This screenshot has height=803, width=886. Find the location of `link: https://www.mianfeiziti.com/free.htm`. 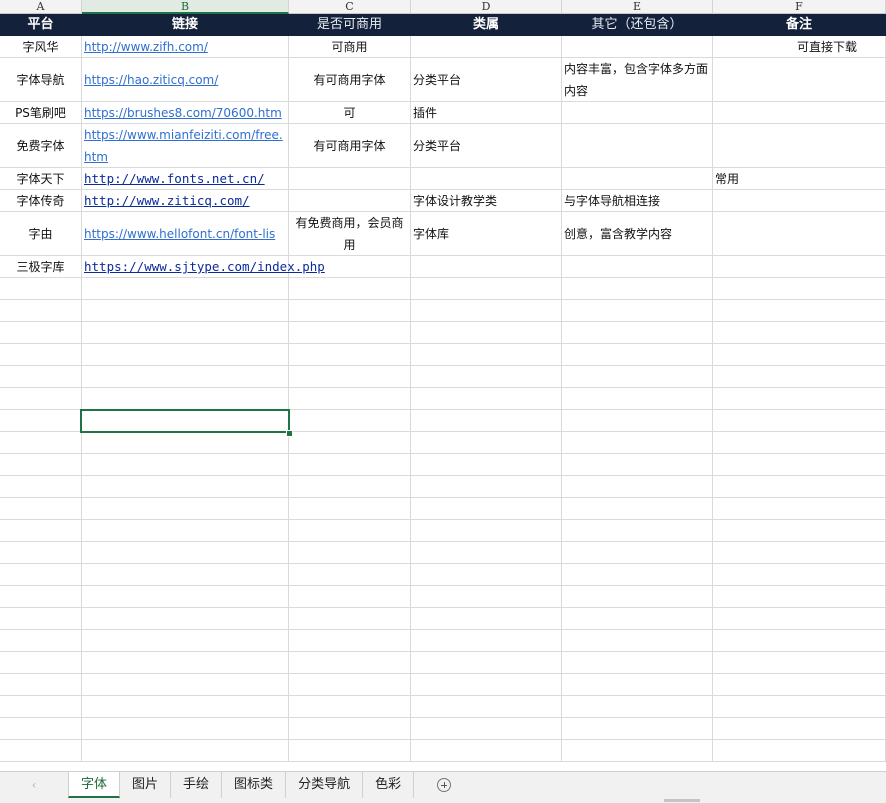

link: https://www.mianfeiziti.com/free.htm is located at coordinates (183, 146).